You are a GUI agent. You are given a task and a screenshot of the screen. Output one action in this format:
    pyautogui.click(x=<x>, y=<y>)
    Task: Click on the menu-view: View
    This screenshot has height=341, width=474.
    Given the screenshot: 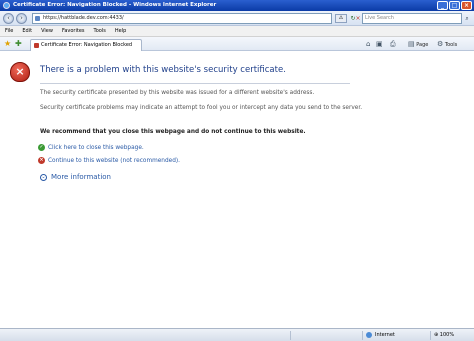 What is the action you would take?
    pyautogui.click(x=47, y=31)
    